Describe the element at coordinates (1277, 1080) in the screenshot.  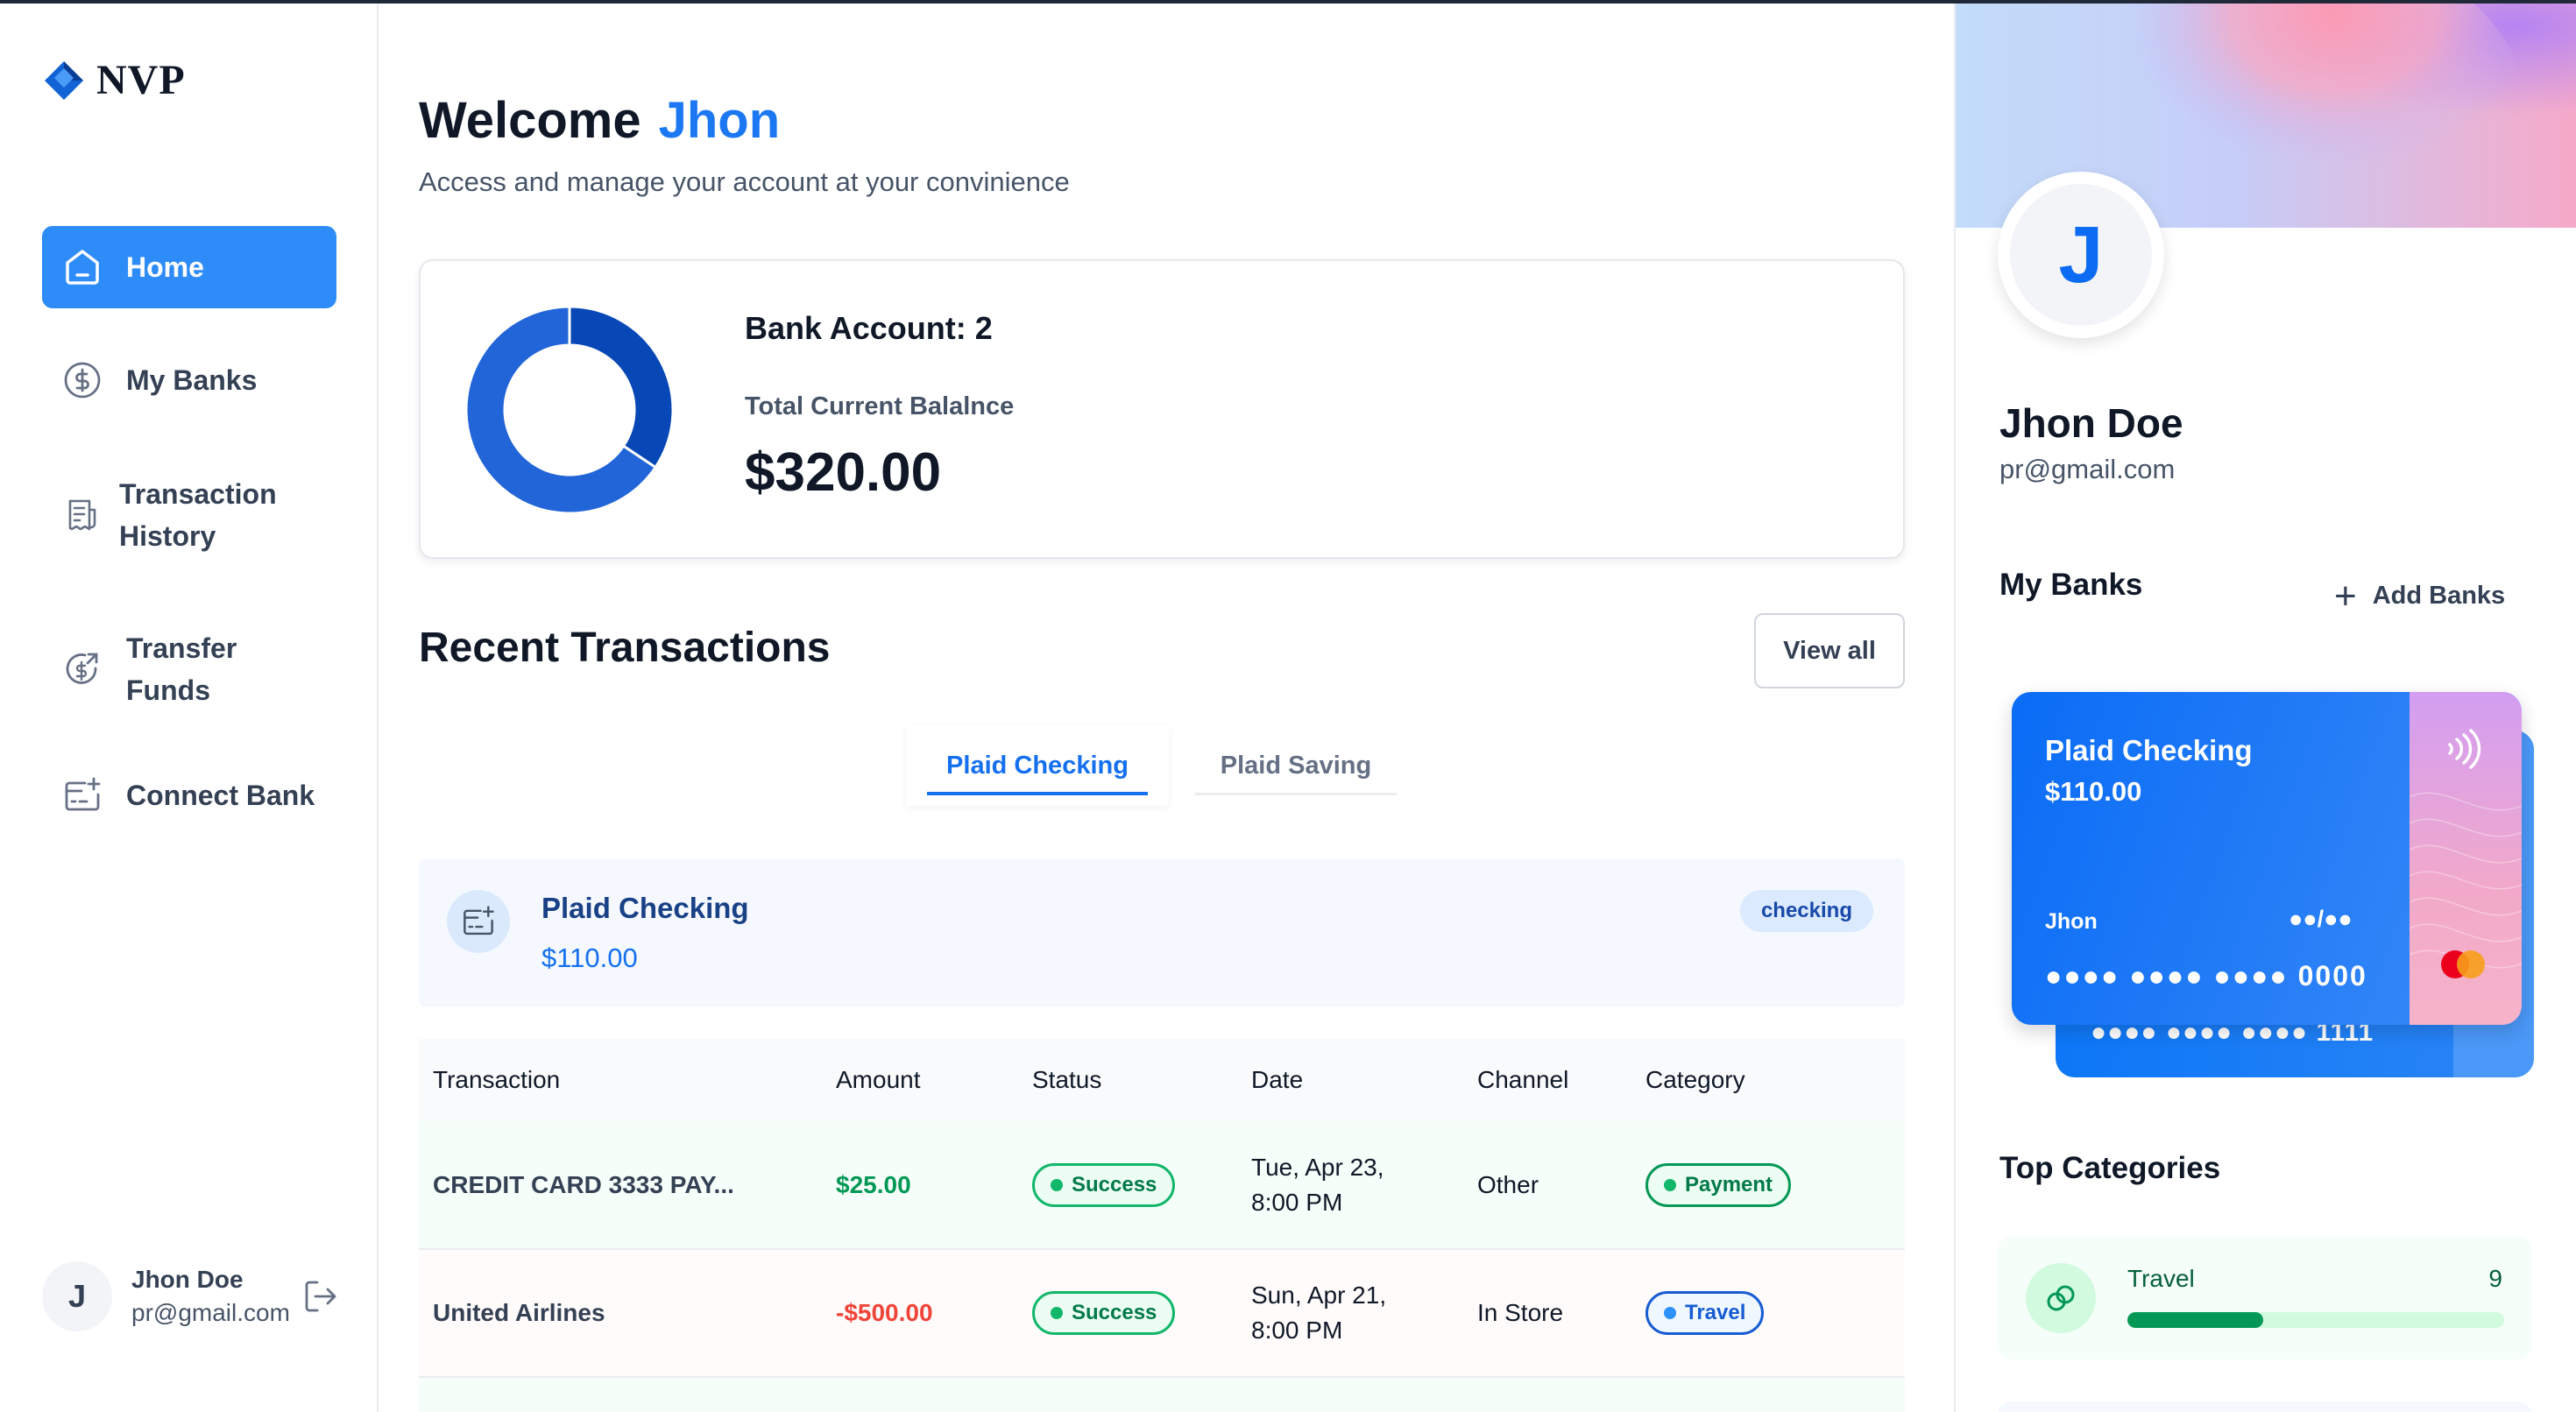
I see `column-header: Date` at that location.